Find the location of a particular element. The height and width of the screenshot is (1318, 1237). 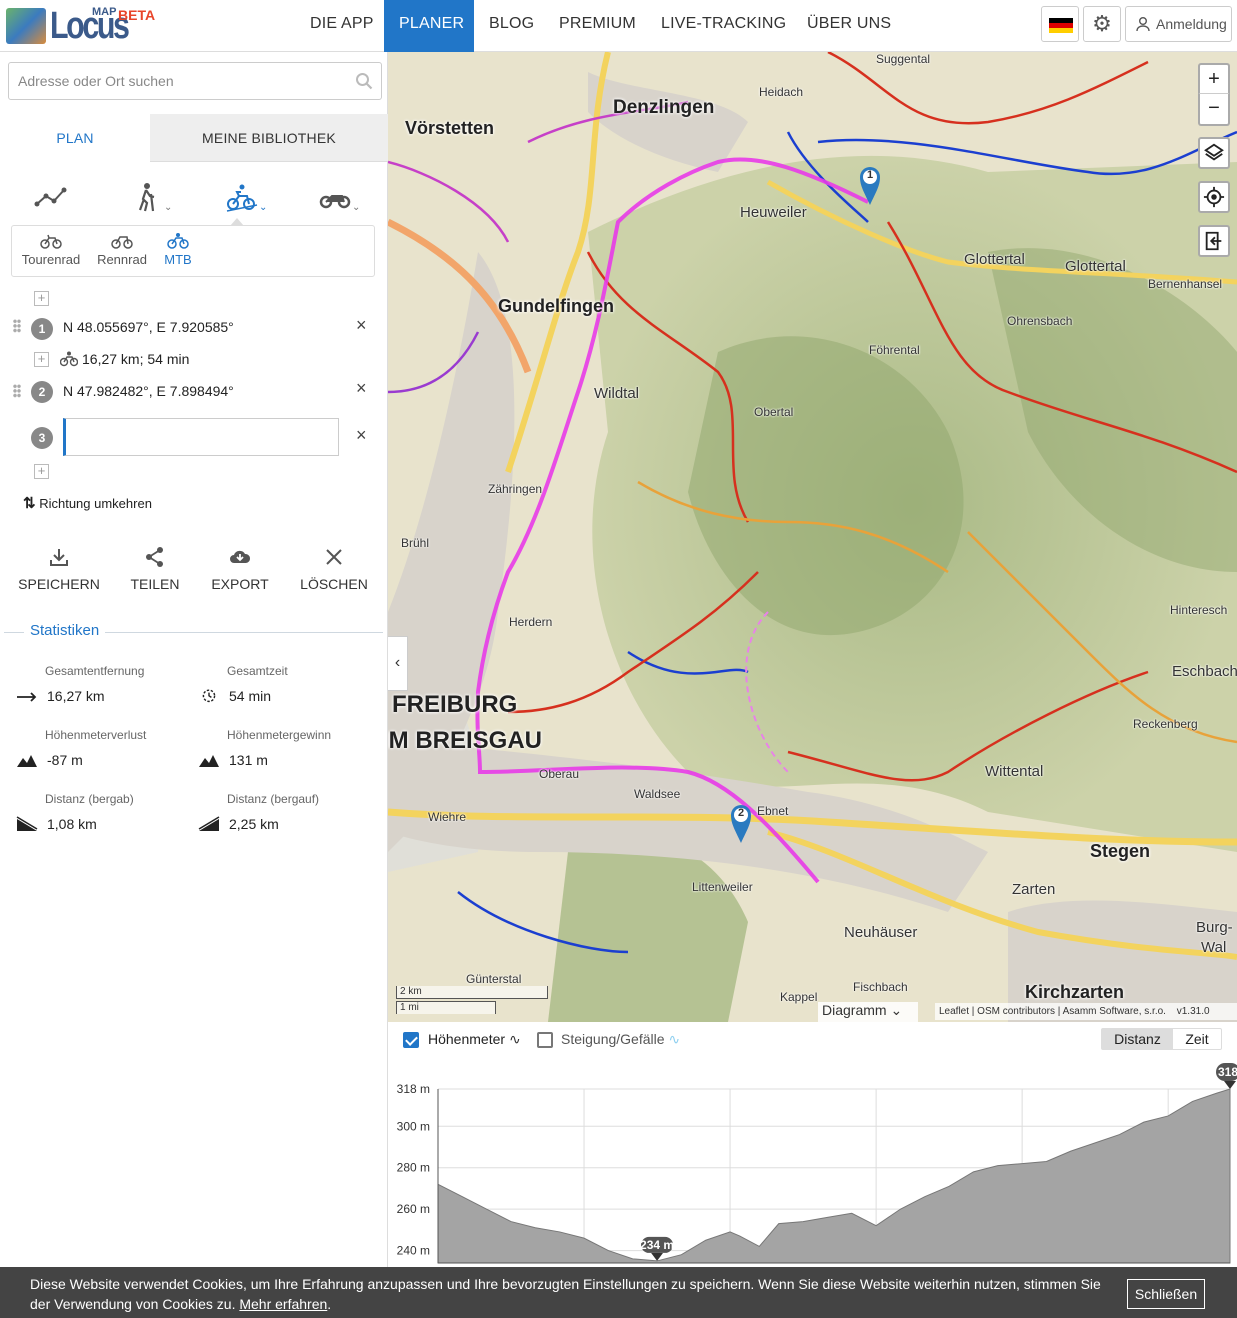

slope-up-icon is located at coordinates (209, 823).